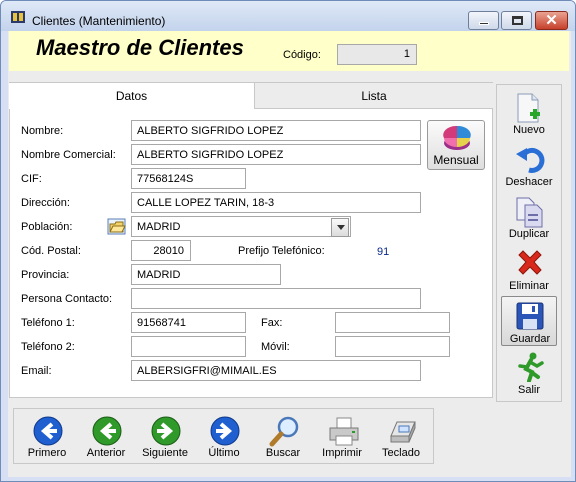 The height and width of the screenshot is (482, 576). Describe the element at coordinates (529, 130) in the screenshot. I see `nuevo-label: Nuevo` at that location.